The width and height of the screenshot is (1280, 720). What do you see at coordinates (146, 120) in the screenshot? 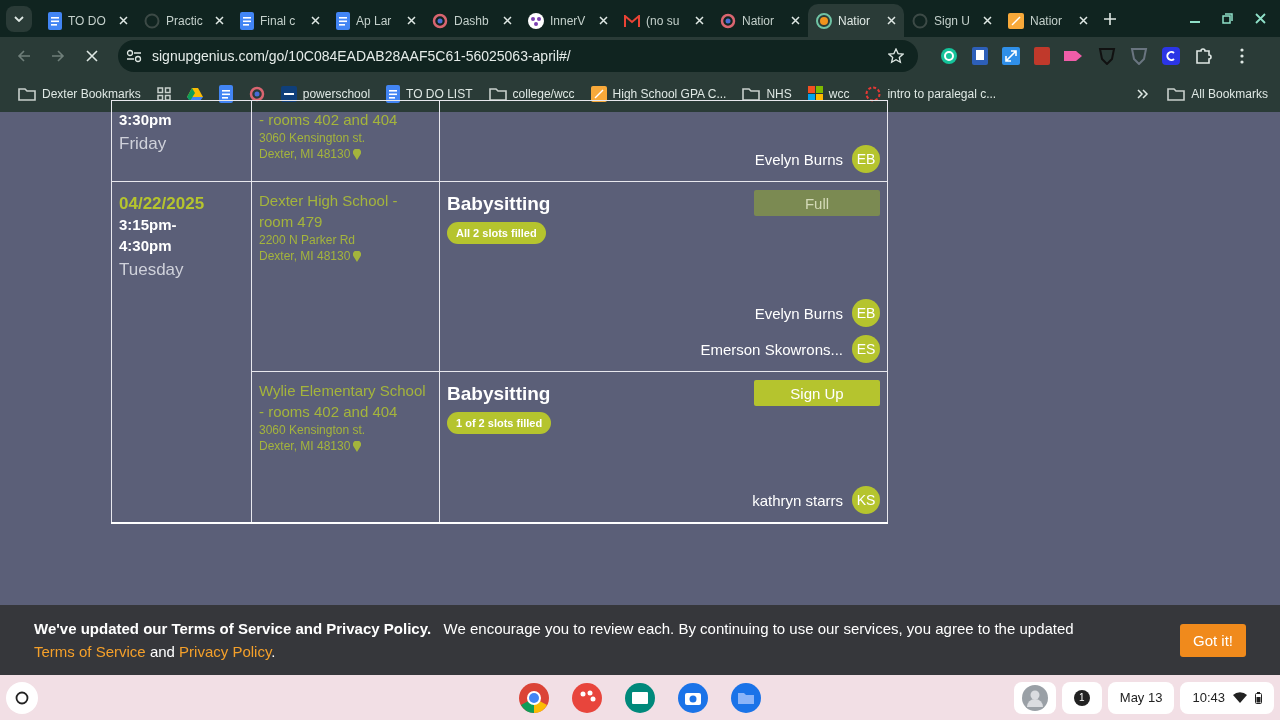
I see `slot-time: 3:30pm` at bounding box center [146, 120].